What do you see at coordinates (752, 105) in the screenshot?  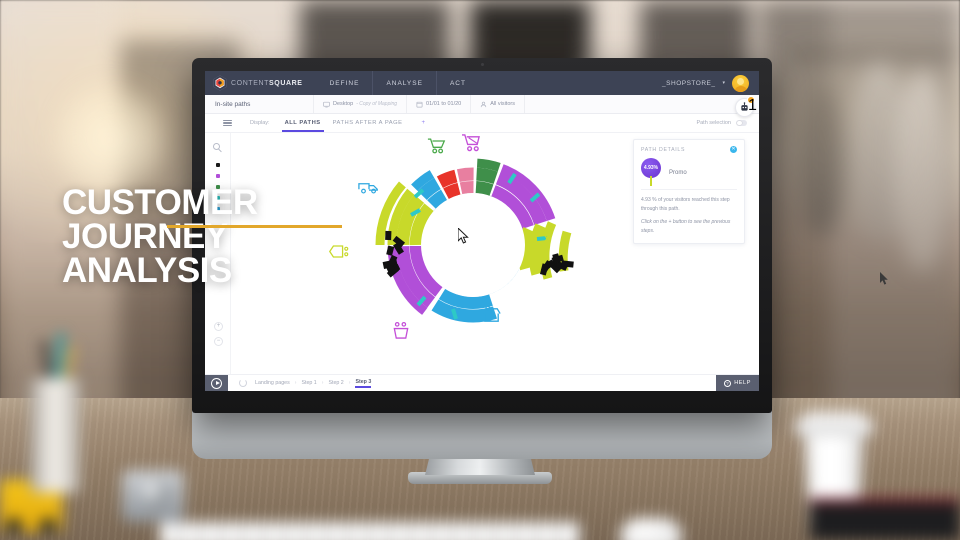 I see `notification-badge: 1` at bounding box center [752, 105].